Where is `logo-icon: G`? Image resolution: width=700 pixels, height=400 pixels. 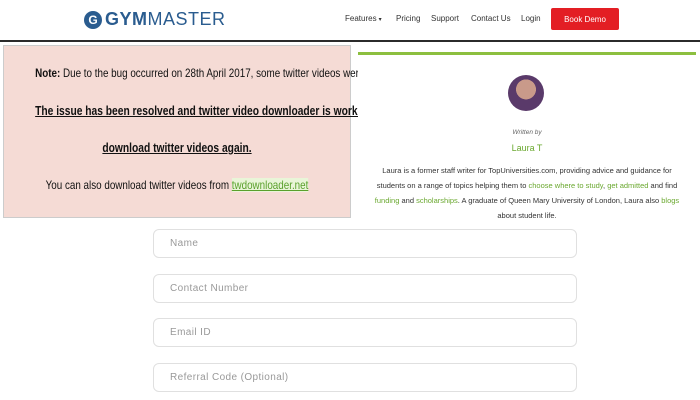 logo-icon: G is located at coordinates (93, 19).